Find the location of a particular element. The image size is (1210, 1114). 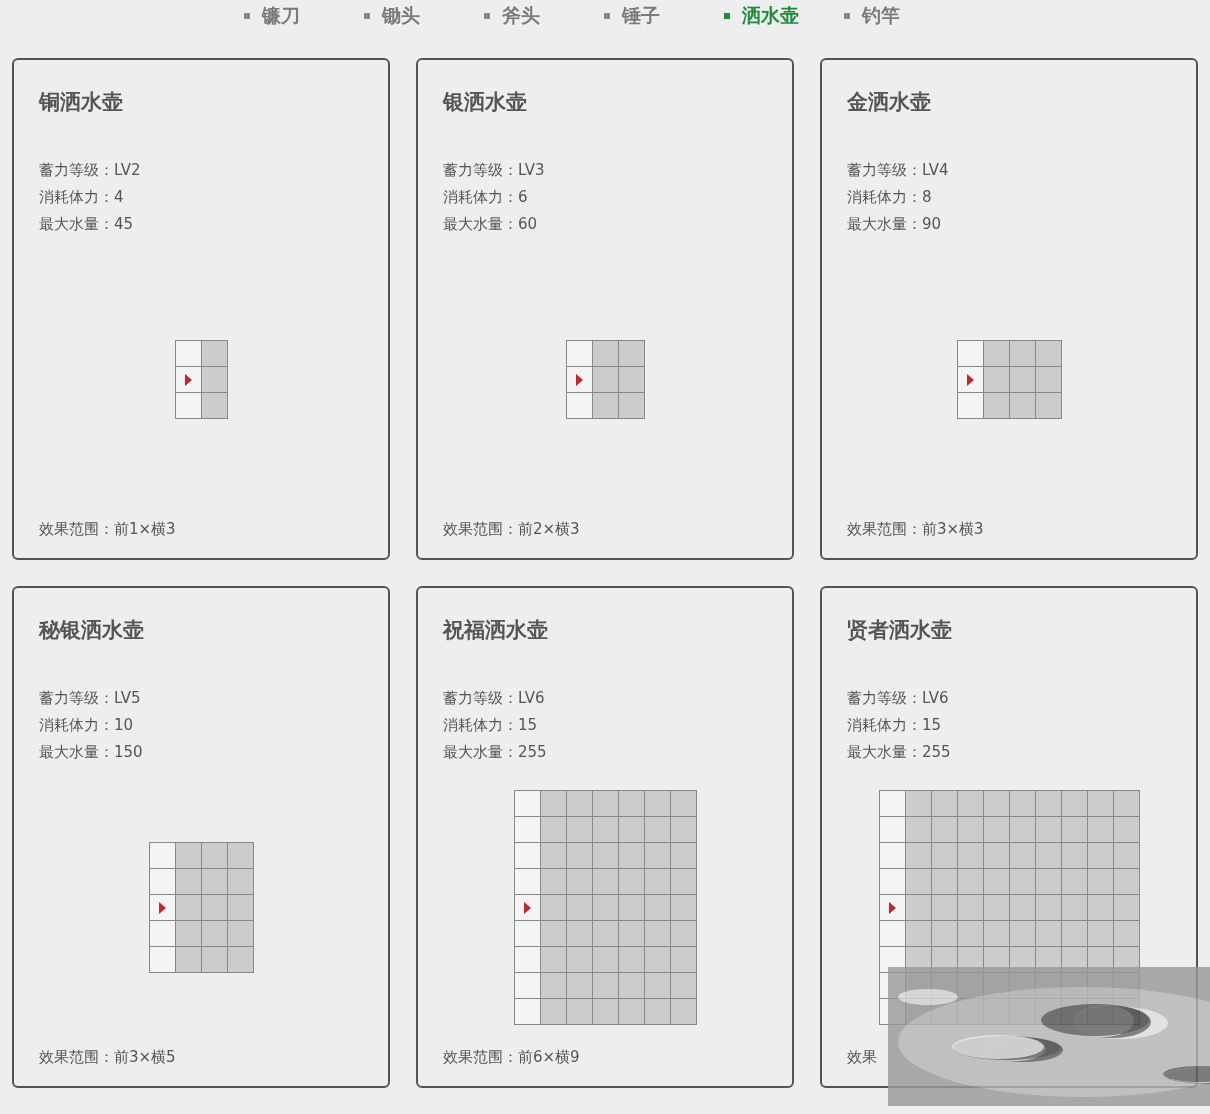

nav-label: 锤子 is located at coordinates (641, 15).